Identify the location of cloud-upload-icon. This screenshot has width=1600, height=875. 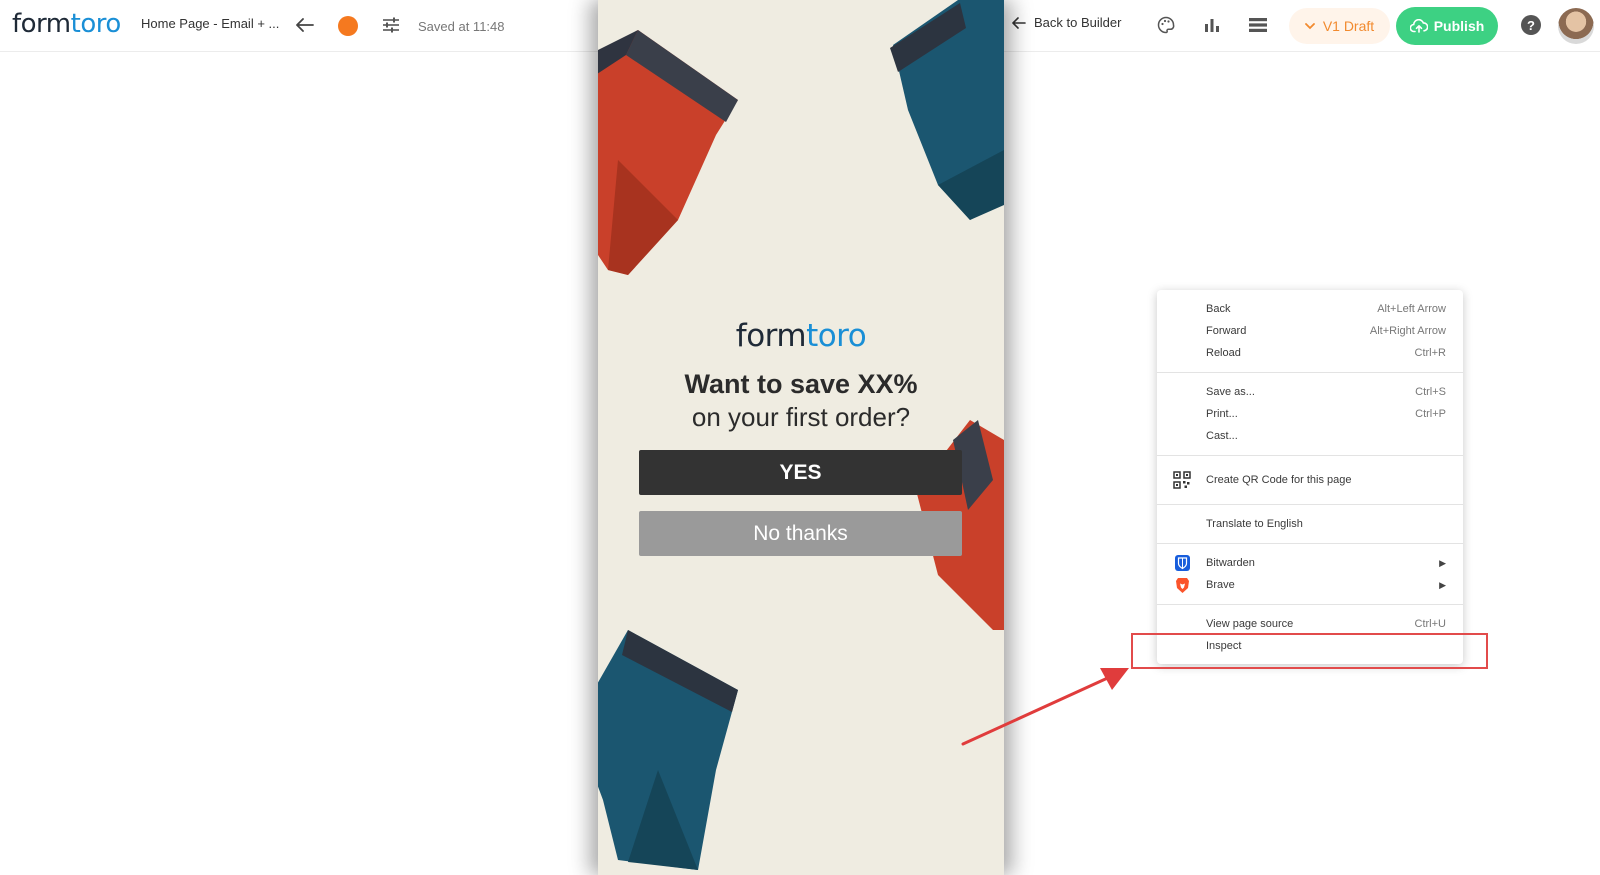
(1418, 26).